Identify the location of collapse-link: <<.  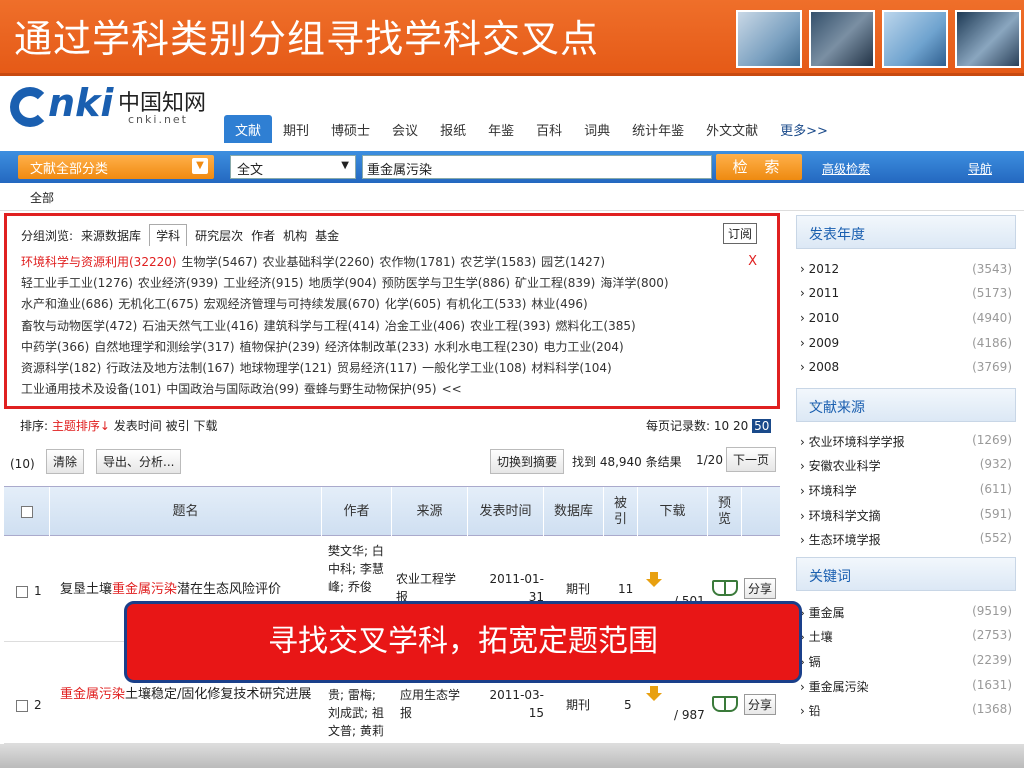
(452, 389).